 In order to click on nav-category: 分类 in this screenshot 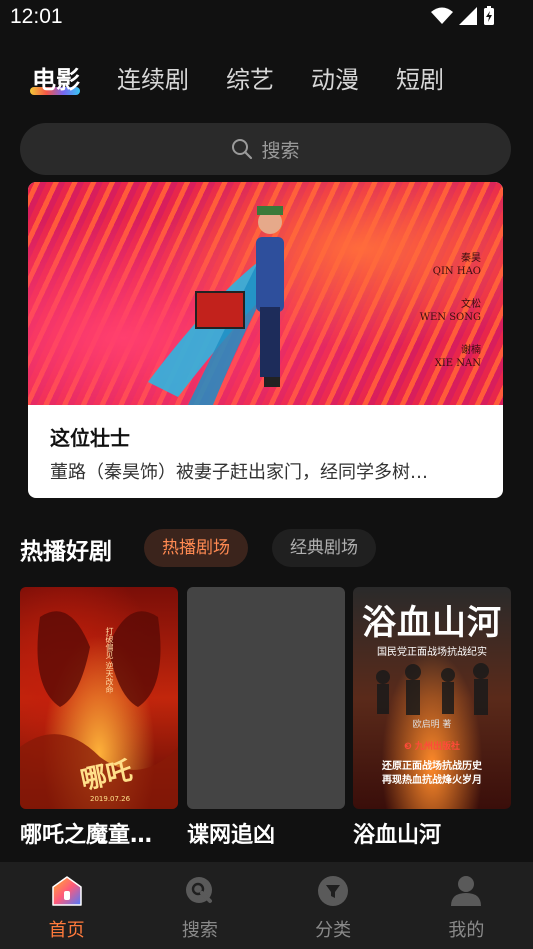, I will do `click(333, 905)`.